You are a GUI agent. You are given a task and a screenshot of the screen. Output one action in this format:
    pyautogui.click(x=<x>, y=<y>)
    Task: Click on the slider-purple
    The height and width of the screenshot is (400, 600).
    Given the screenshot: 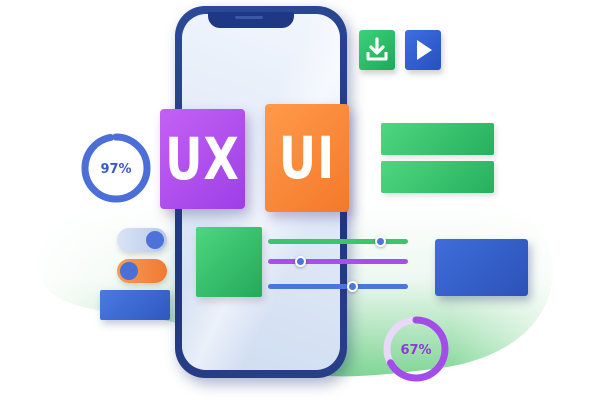 What is the action you would take?
    pyautogui.click(x=338, y=262)
    